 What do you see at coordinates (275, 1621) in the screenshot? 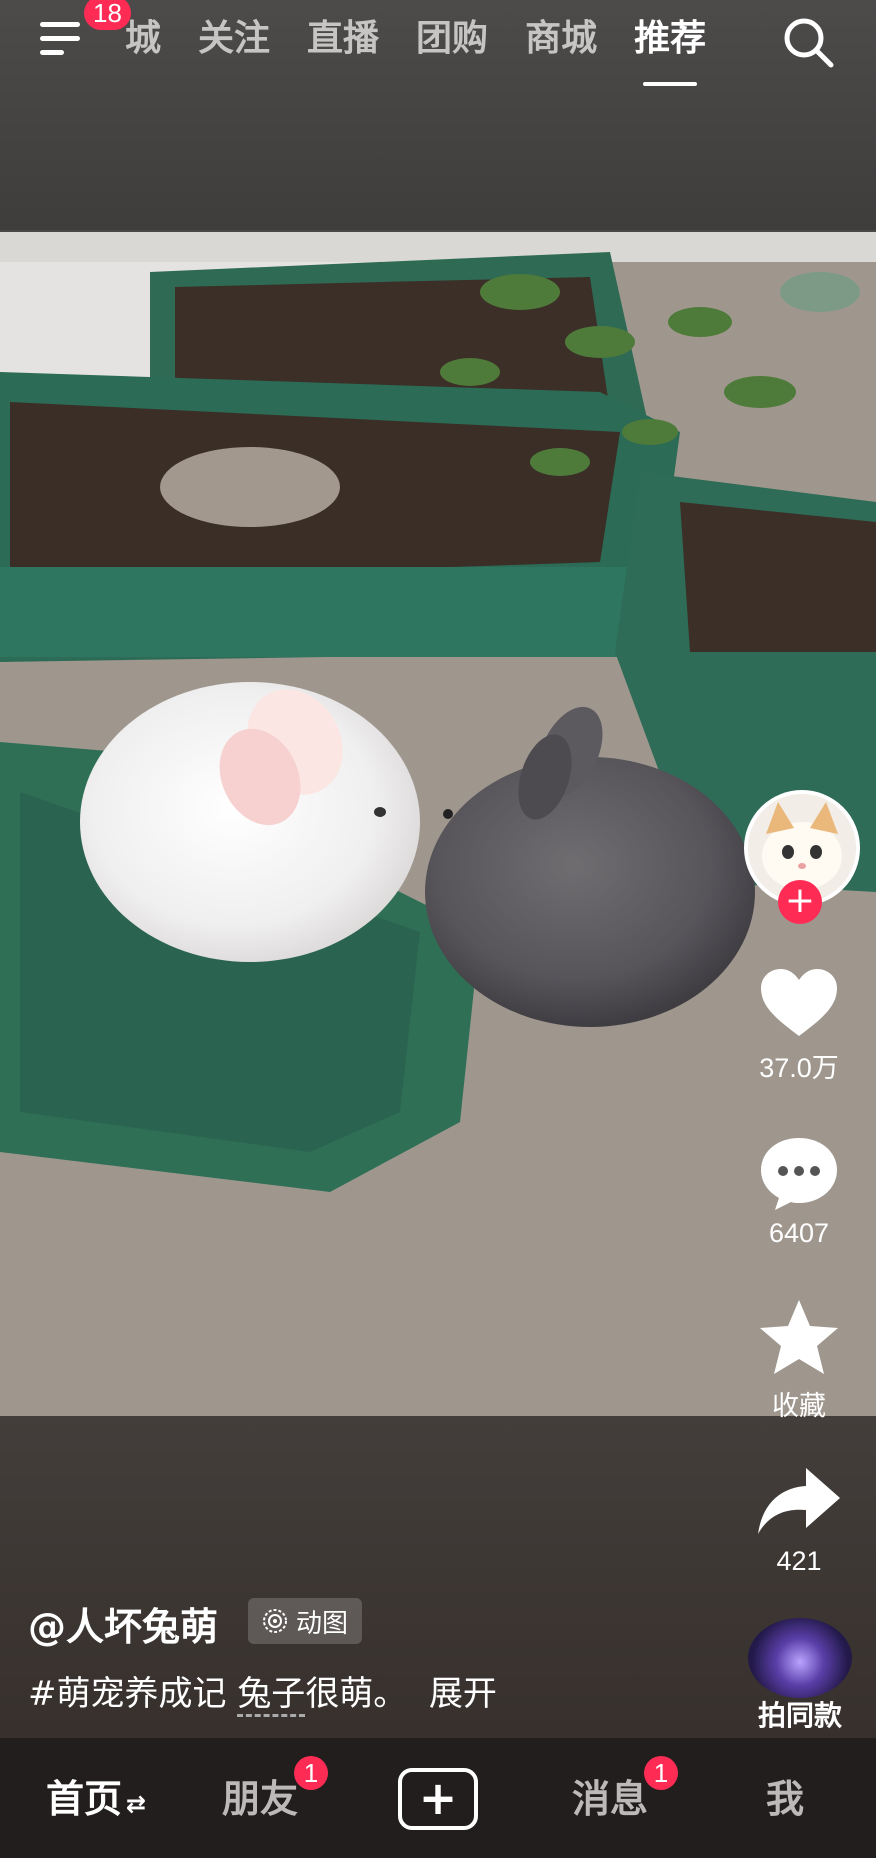
I see `animated-image-icon` at bounding box center [275, 1621].